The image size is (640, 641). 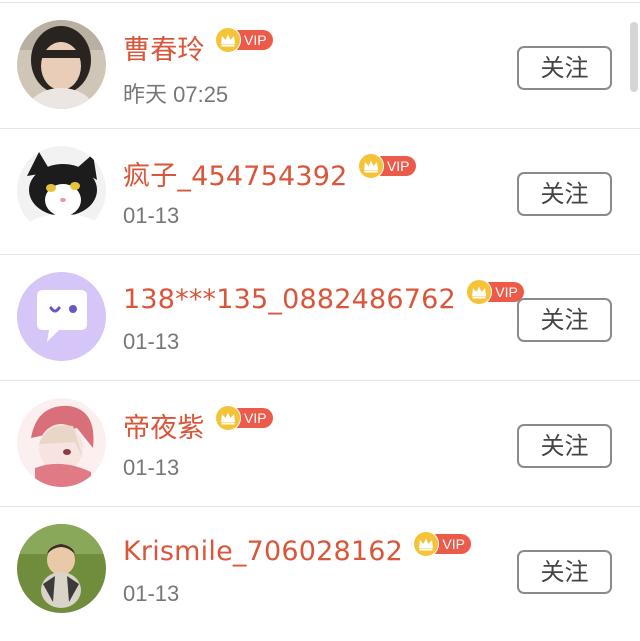 What do you see at coordinates (634, 57) in the screenshot?
I see `scrollbar` at bounding box center [634, 57].